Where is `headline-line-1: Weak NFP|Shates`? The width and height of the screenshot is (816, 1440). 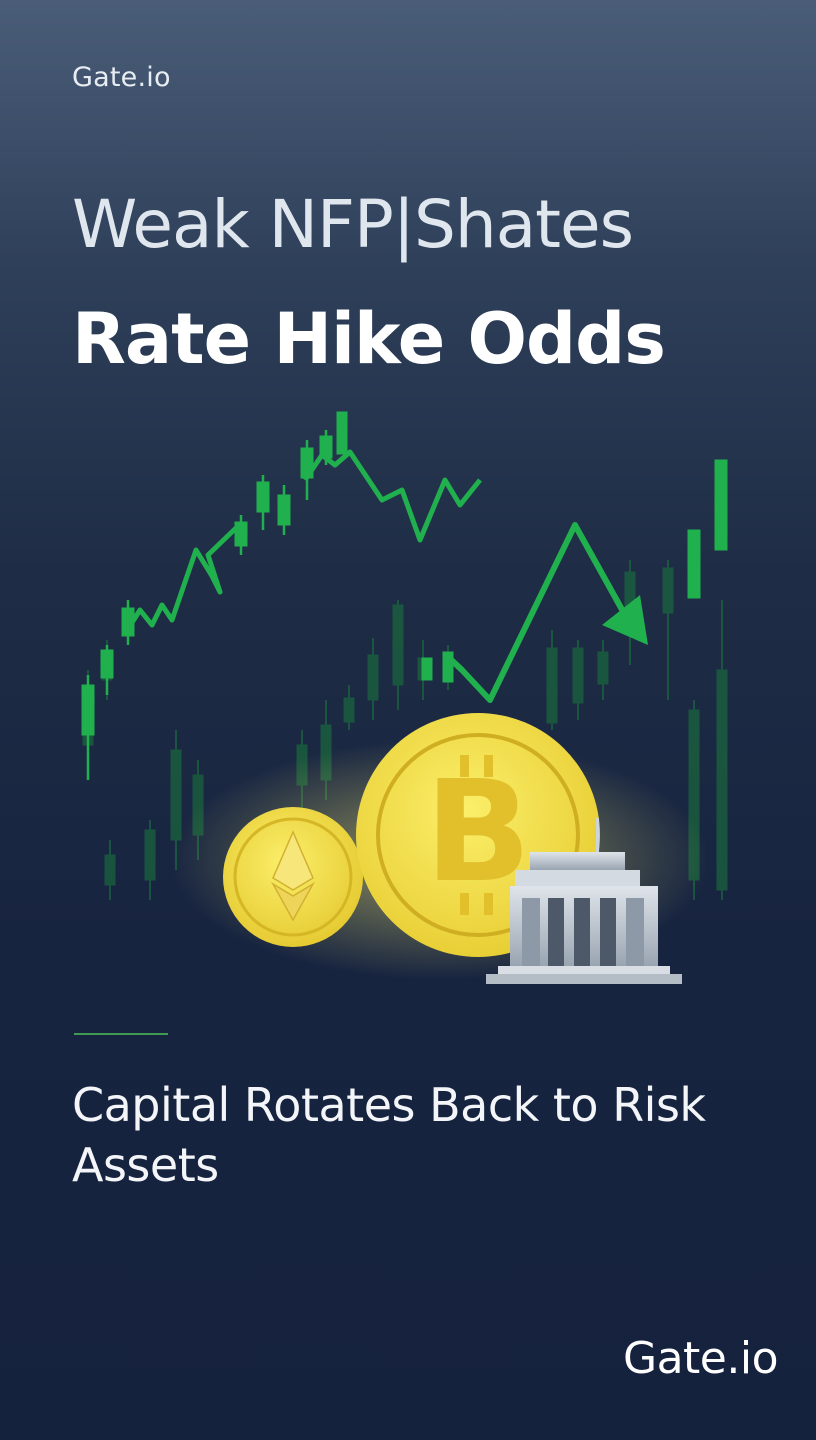 headline-line-1: Weak NFP|Shates is located at coordinates (353, 224).